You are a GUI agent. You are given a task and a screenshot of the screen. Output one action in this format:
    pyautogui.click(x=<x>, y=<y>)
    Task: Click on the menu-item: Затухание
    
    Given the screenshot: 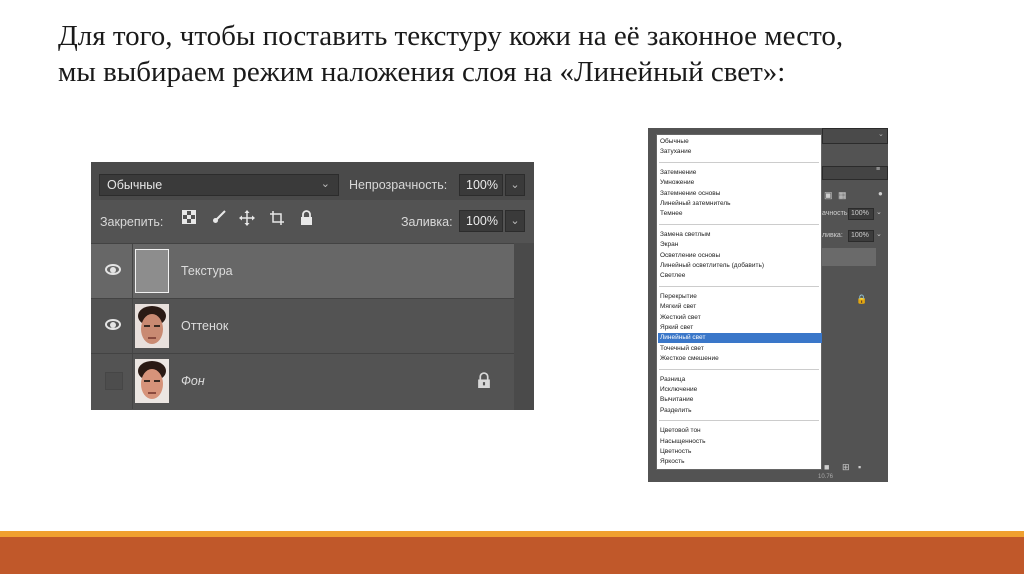 What is the action you would take?
    pyautogui.click(x=740, y=152)
    